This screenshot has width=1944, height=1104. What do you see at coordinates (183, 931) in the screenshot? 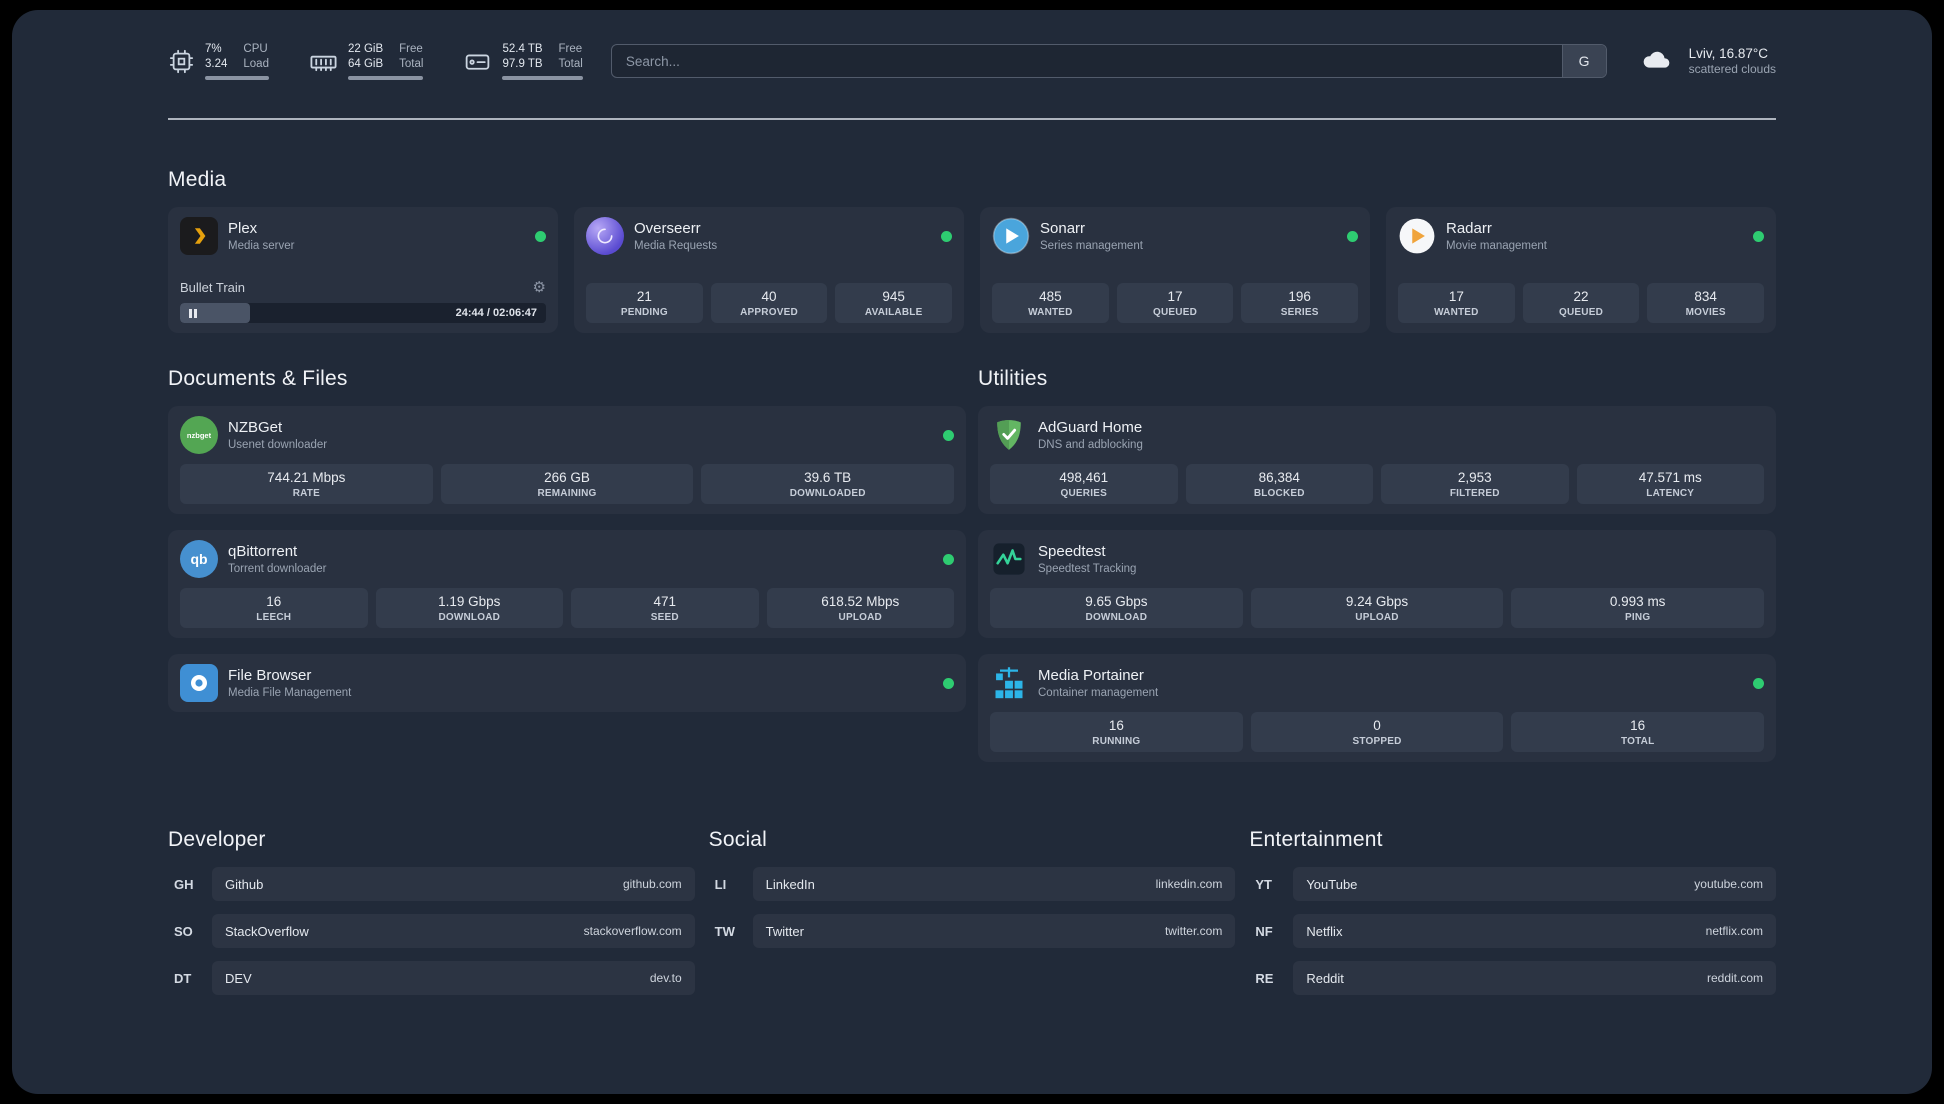
I see `bookmark-abbr: SO` at bounding box center [183, 931].